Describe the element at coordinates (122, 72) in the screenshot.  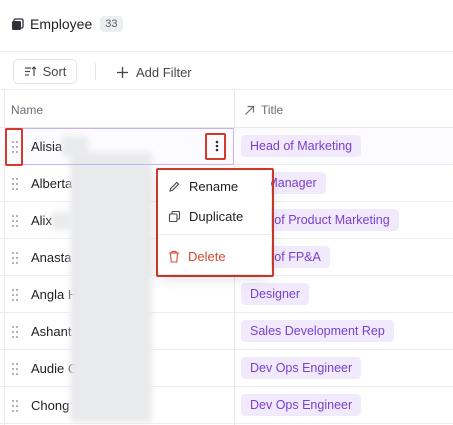
I see `plus-icon` at that location.